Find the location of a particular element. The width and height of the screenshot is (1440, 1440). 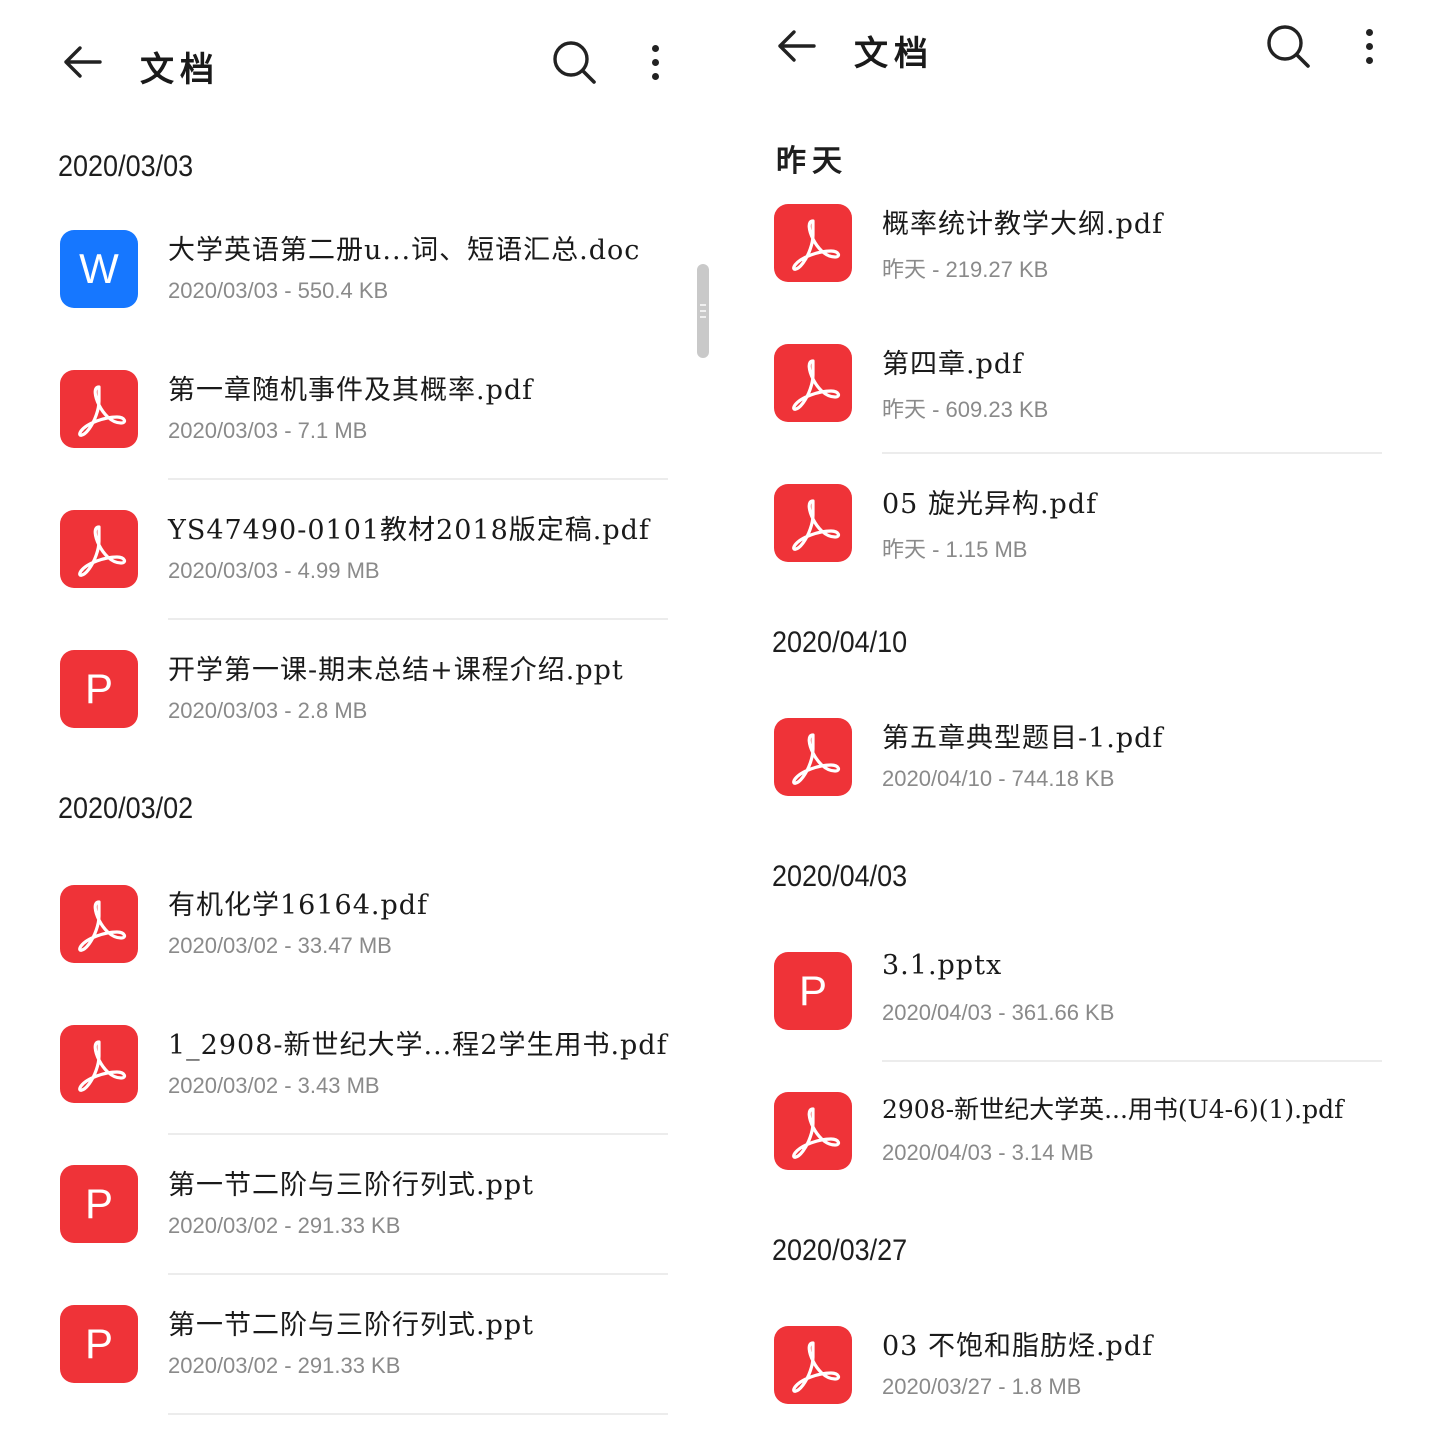

file-name: 第五章典型题目-1.pdf is located at coordinates (1023, 738).